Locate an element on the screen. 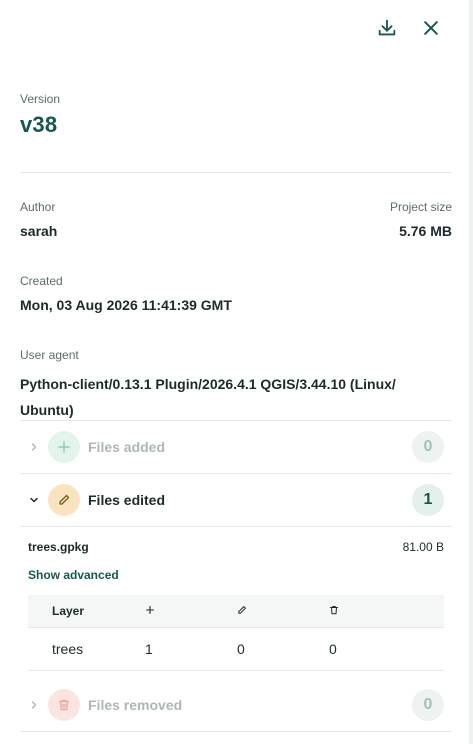 This screenshot has height=744, width=473. version-value: v38 is located at coordinates (39, 124).